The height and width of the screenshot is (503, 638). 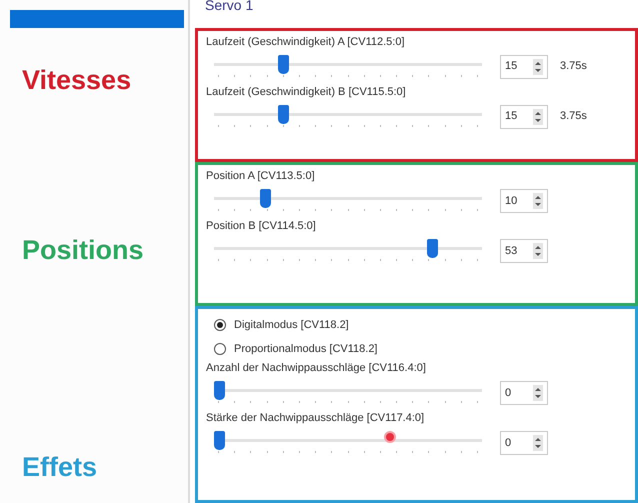 I want to click on radio-option: Digitalmodus [CV118.2], so click(x=416, y=325).